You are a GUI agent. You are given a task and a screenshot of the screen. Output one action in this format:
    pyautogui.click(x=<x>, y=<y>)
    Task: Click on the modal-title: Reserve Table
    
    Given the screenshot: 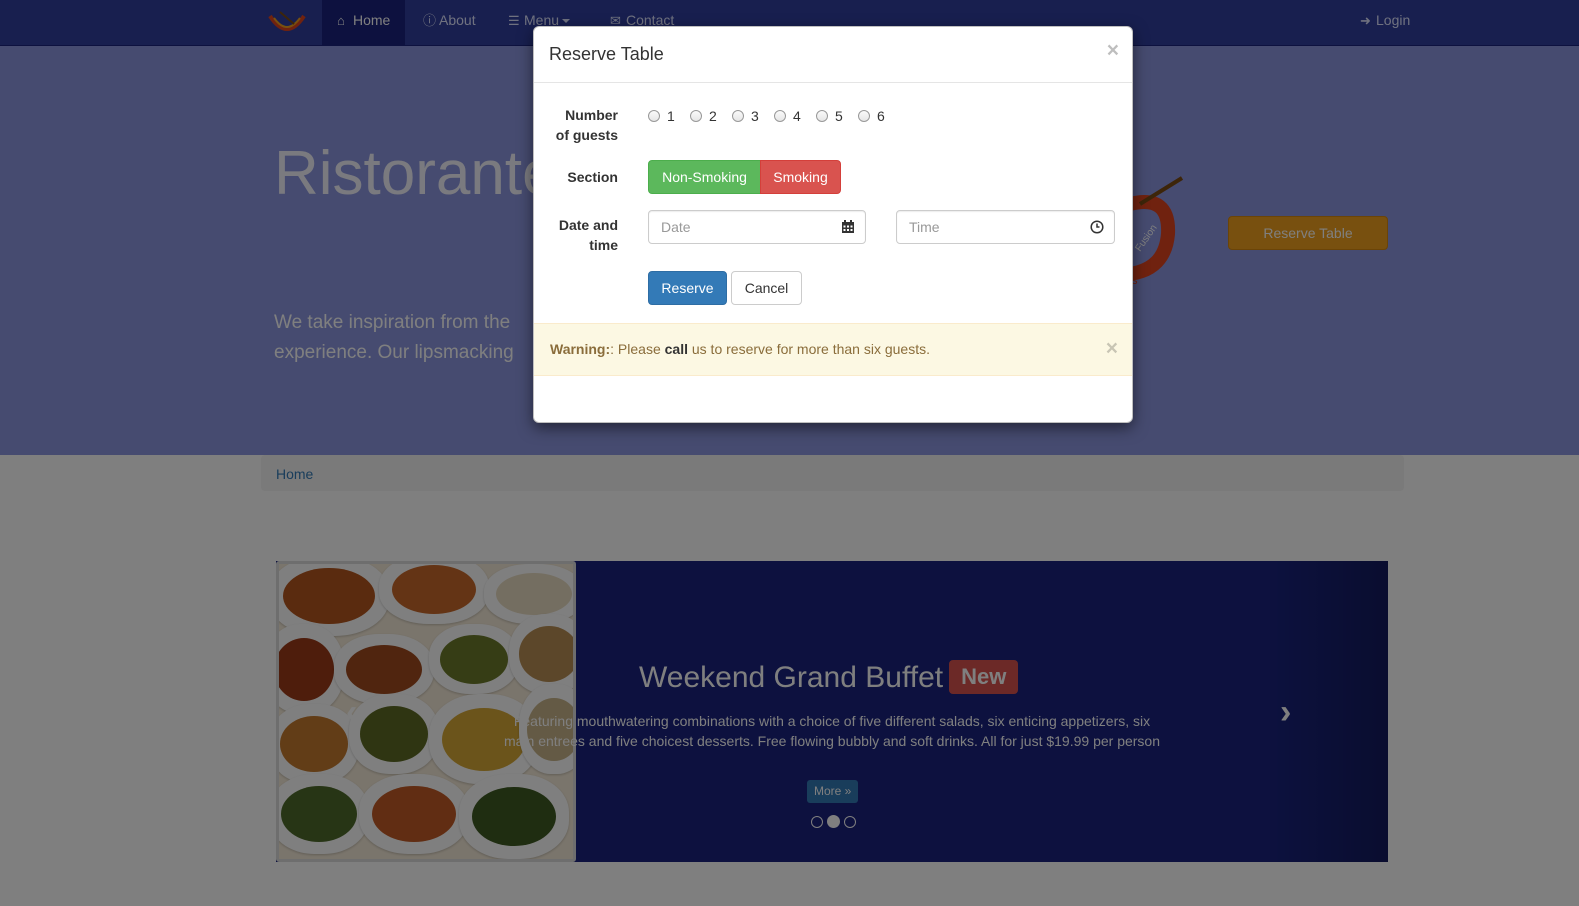 What is the action you would take?
    pyautogui.click(x=606, y=54)
    